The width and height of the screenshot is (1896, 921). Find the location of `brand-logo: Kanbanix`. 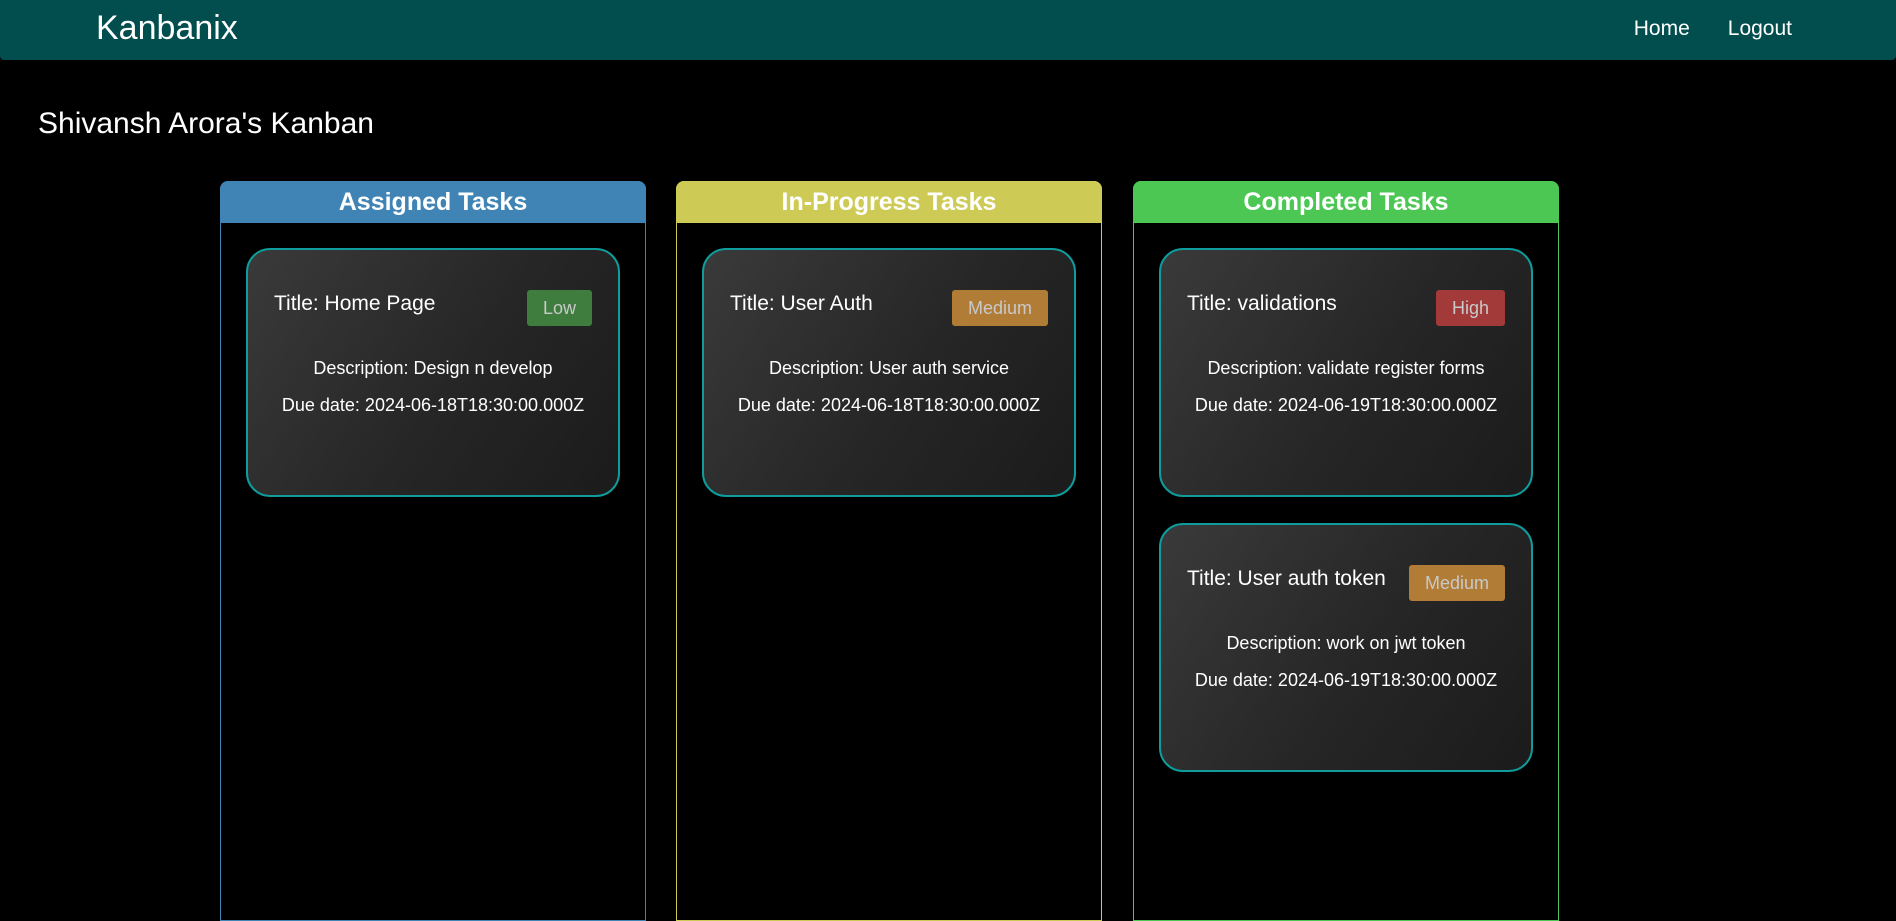

brand-logo: Kanbanix is located at coordinates (167, 28).